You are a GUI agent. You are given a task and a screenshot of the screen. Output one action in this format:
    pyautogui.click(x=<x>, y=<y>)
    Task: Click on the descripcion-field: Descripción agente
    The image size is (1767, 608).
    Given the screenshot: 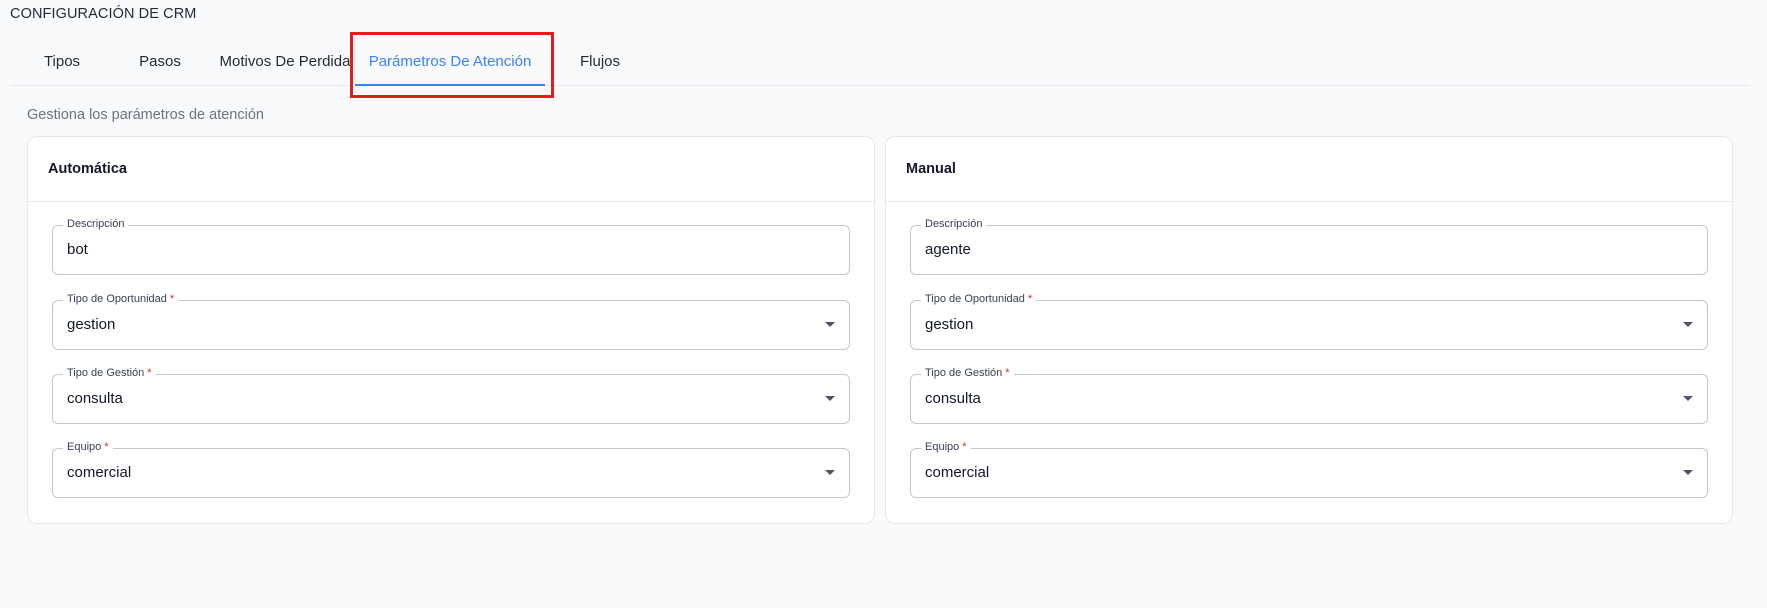 What is the action you would take?
    pyautogui.click(x=1309, y=246)
    